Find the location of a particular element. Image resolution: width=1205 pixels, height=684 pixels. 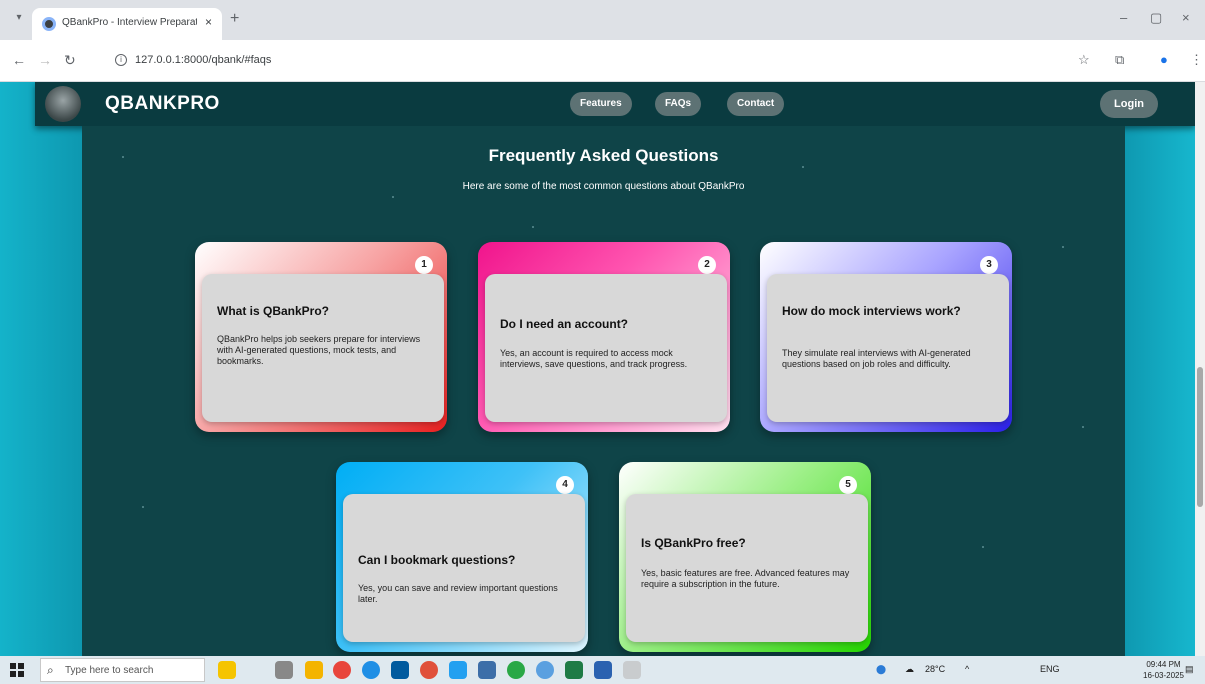

browser-tab: QBankPro - Interview Preparat... × is located at coordinates (127, 24).